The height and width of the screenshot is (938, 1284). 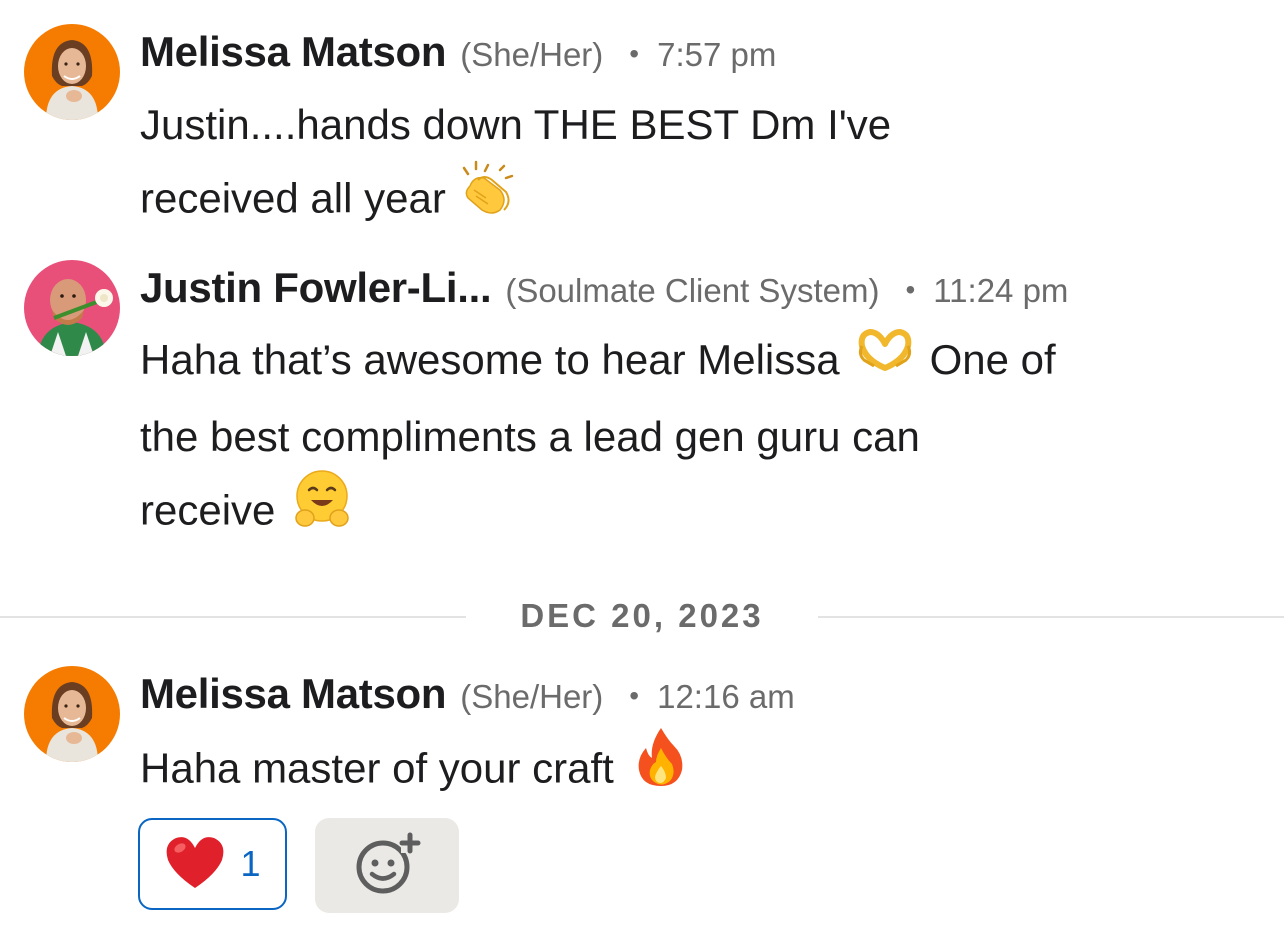 What do you see at coordinates (233, 617) in the screenshot?
I see `date-divider-line-left` at bounding box center [233, 617].